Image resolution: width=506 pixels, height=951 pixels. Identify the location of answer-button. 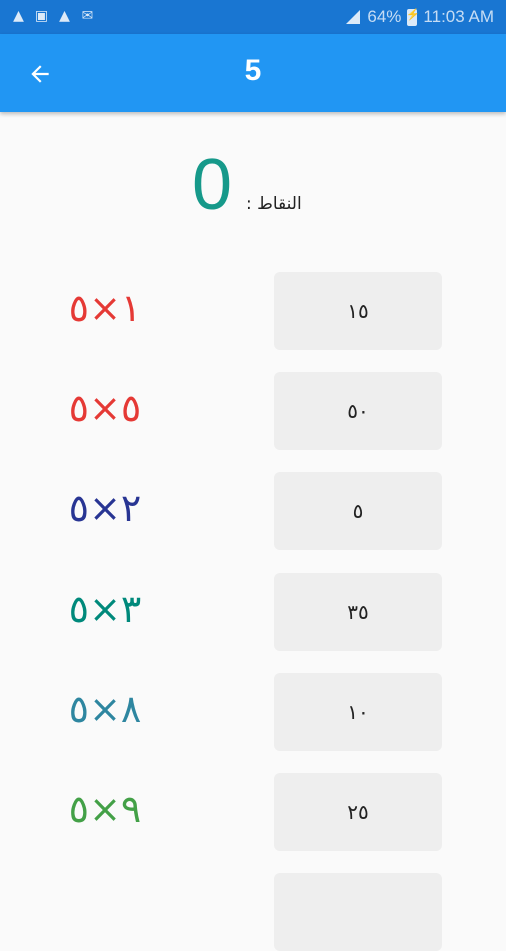
(358, 912).